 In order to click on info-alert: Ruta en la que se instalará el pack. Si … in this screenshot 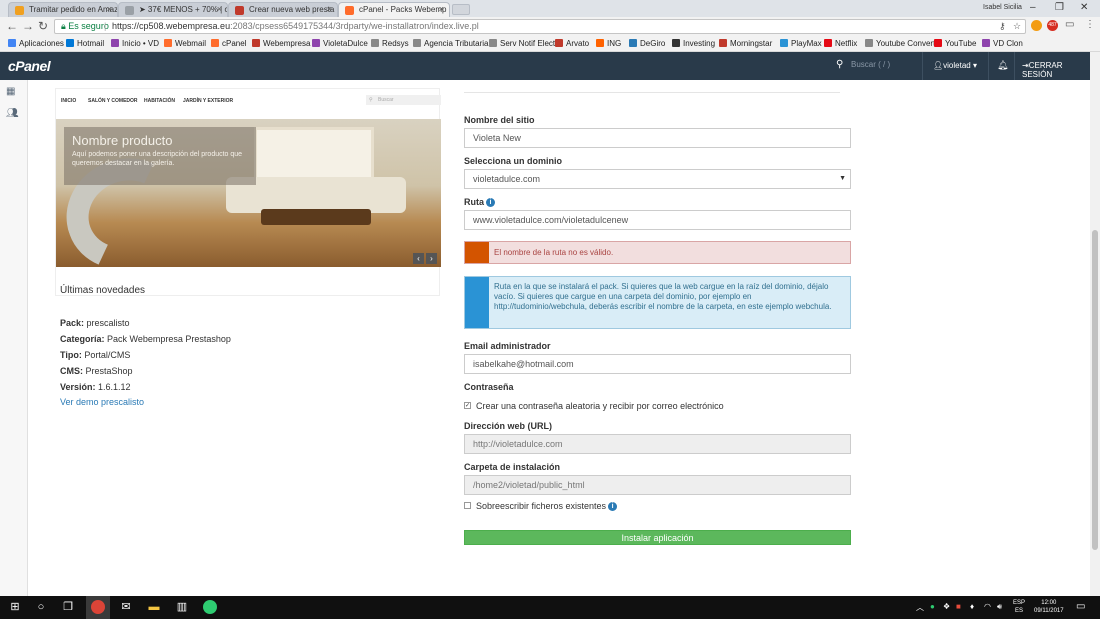, I will do `click(657, 302)`.